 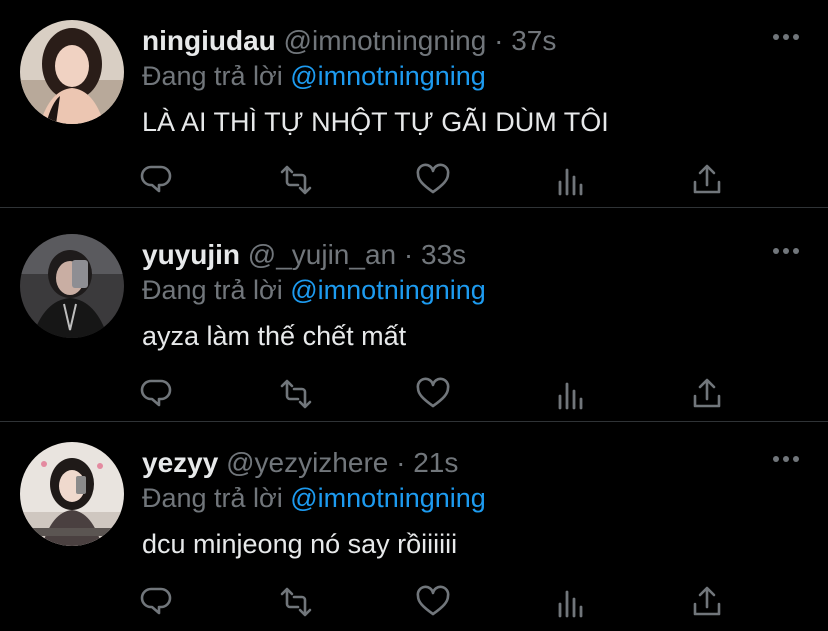 I want to click on timestamp: 33s, so click(x=443, y=254).